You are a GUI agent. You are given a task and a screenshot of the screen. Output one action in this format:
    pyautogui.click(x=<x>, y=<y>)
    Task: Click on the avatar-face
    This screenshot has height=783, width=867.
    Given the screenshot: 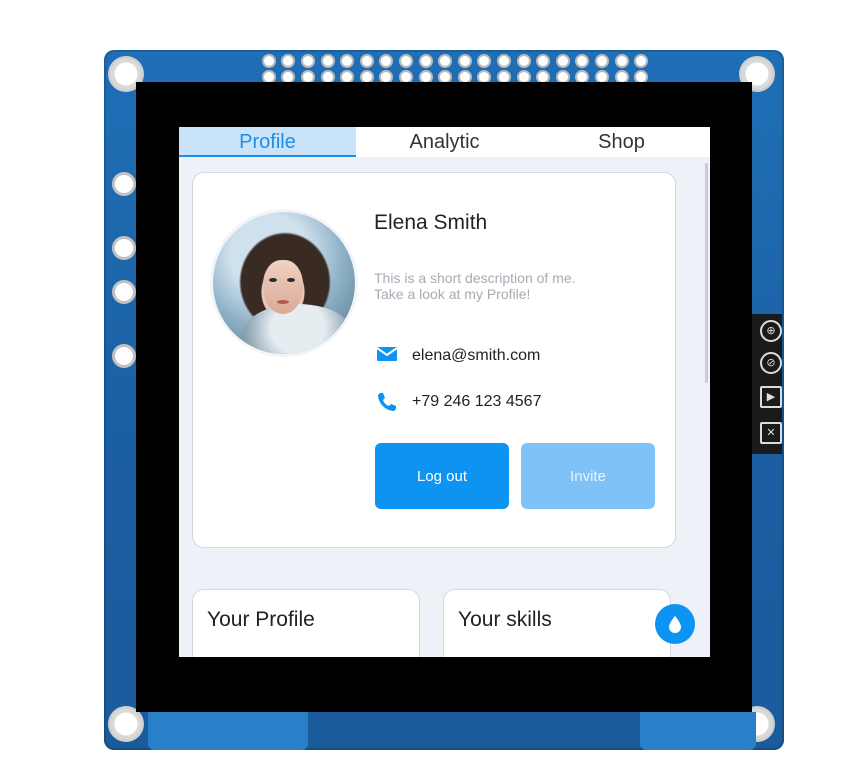 What is the action you would take?
    pyautogui.click(x=283, y=287)
    